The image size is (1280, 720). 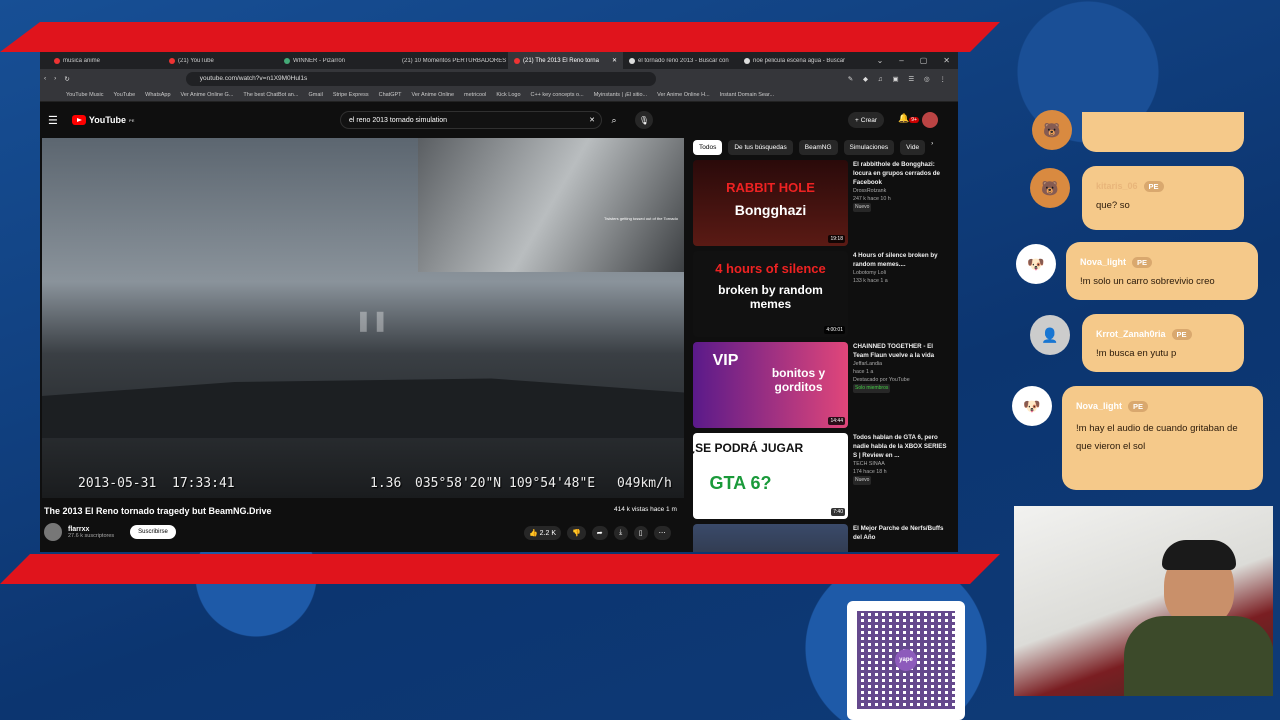 I want to click on share-button: ➦, so click(x=599, y=533).